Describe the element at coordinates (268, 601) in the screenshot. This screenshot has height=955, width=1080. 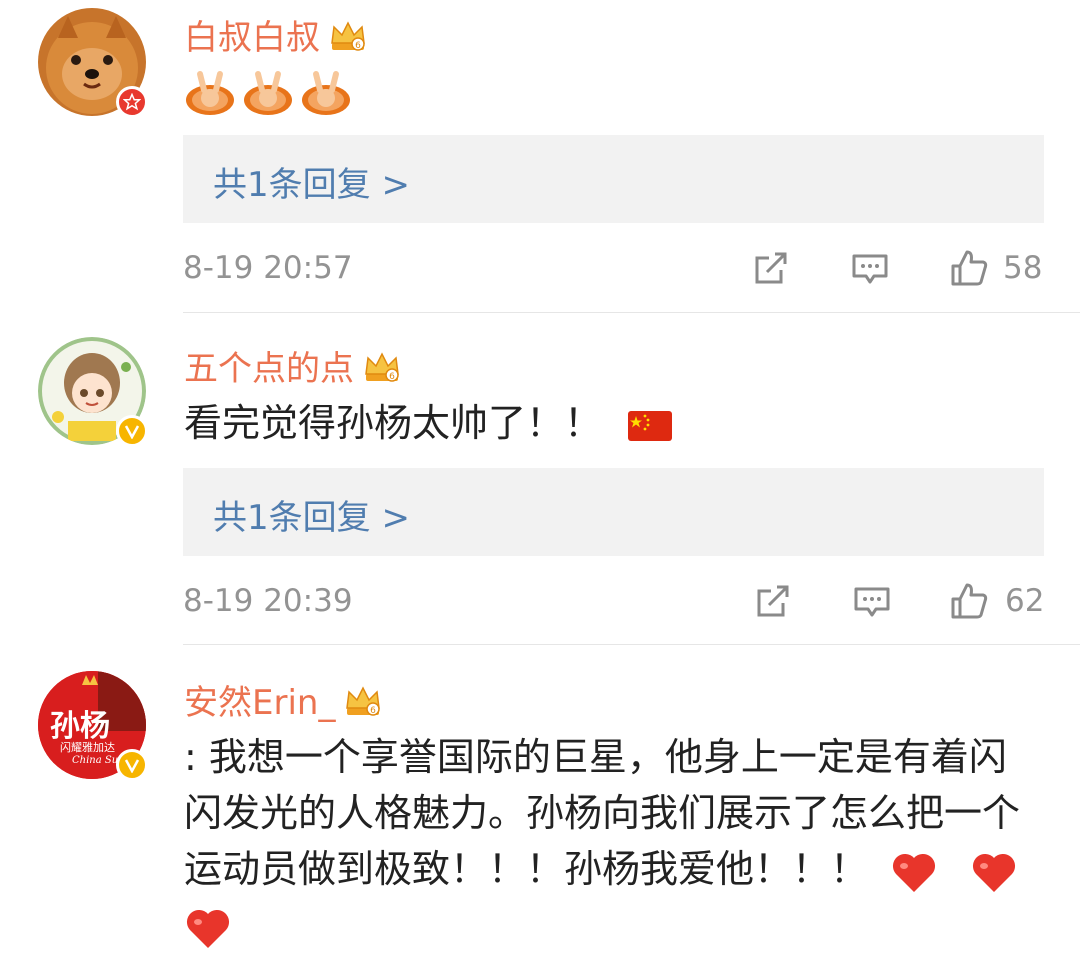
I see `timestamp: 8-19 20:39` at that location.